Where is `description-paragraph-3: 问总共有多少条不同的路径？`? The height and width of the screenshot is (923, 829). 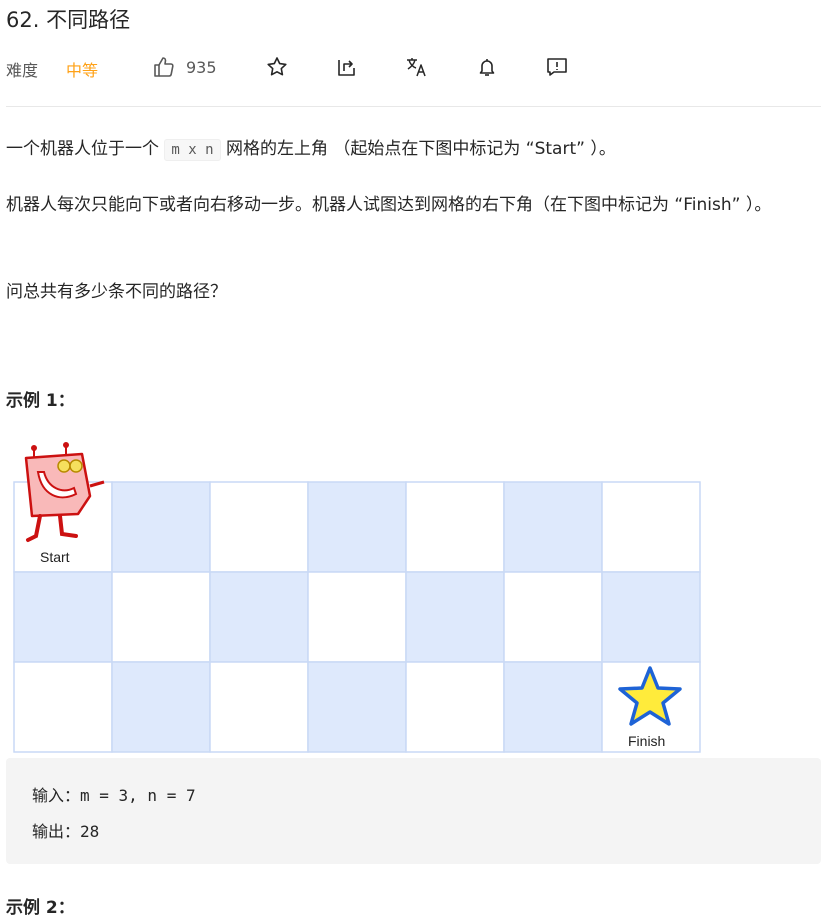
description-paragraph-3: 问总共有多少条不同的路径？ is located at coordinates (116, 292).